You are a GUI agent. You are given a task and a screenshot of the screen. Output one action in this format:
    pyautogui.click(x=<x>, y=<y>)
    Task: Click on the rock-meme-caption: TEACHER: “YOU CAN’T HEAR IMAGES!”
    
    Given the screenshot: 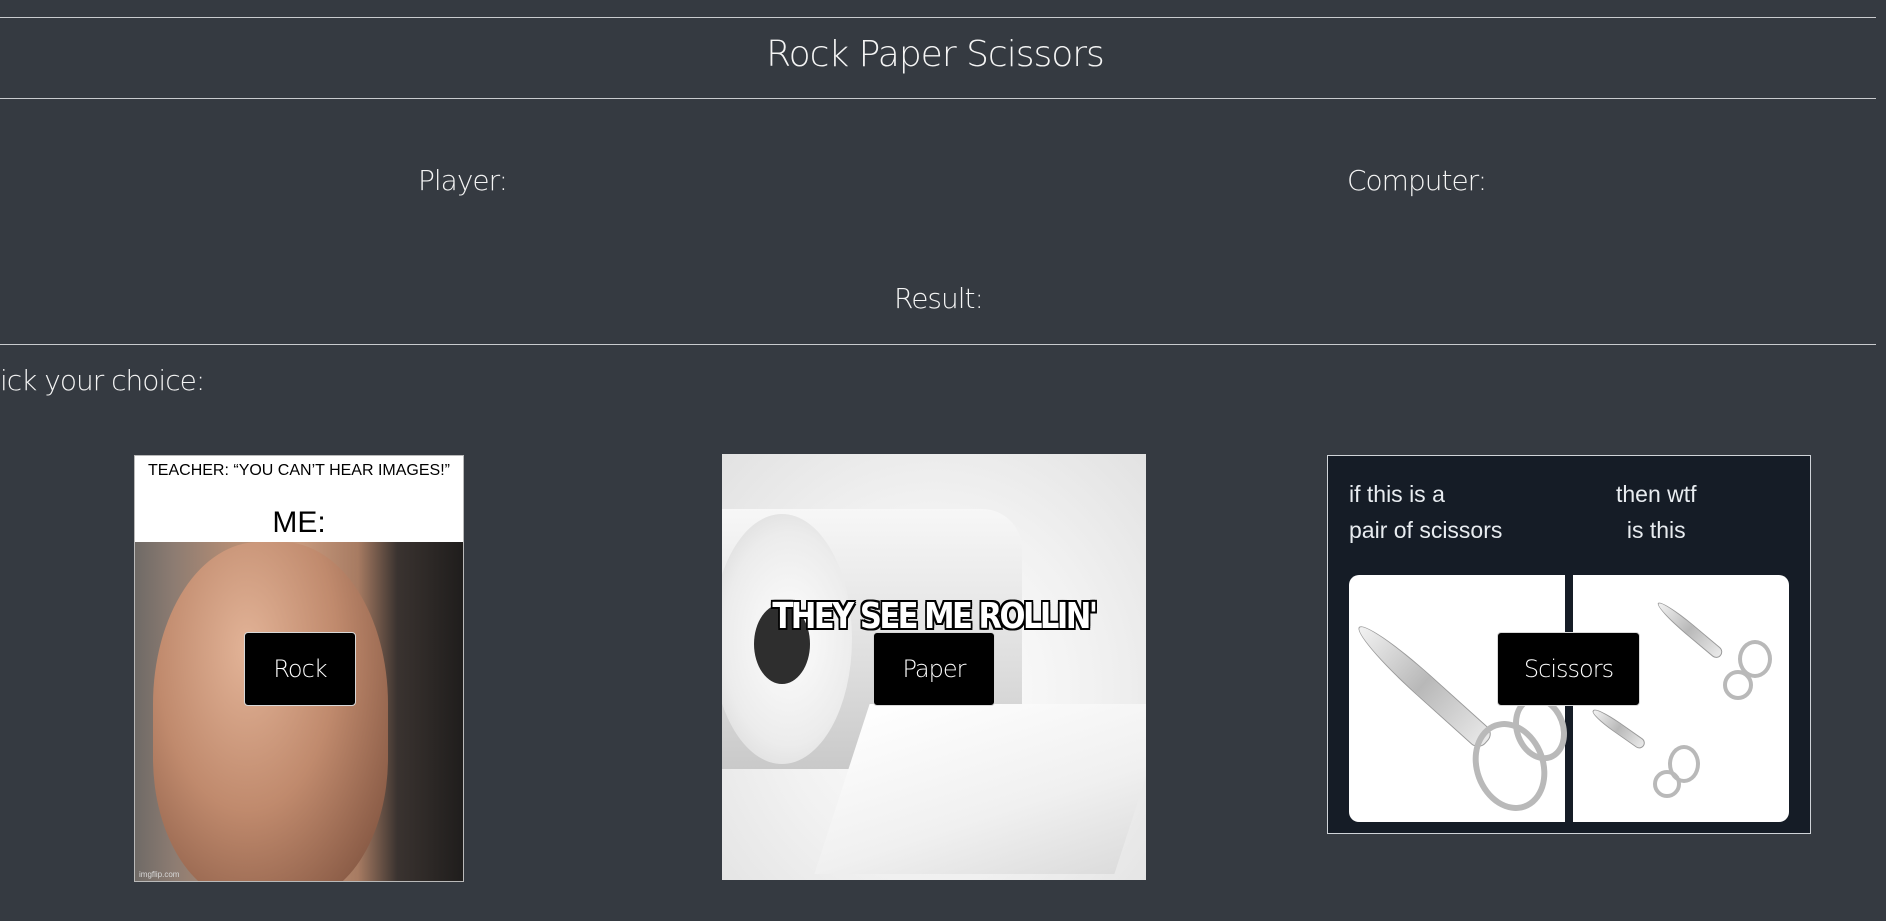 What is the action you would take?
    pyautogui.click(x=299, y=470)
    